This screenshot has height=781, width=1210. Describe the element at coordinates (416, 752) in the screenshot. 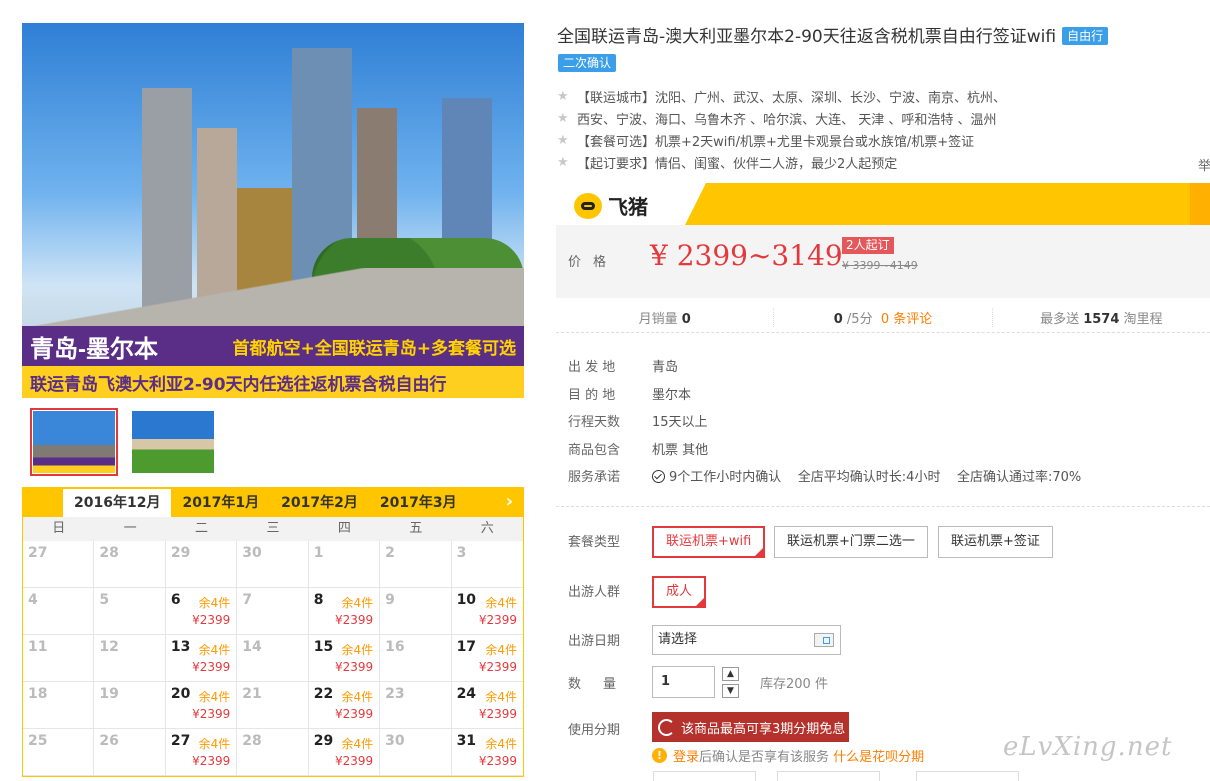

I see `calendar-day: 30` at that location.